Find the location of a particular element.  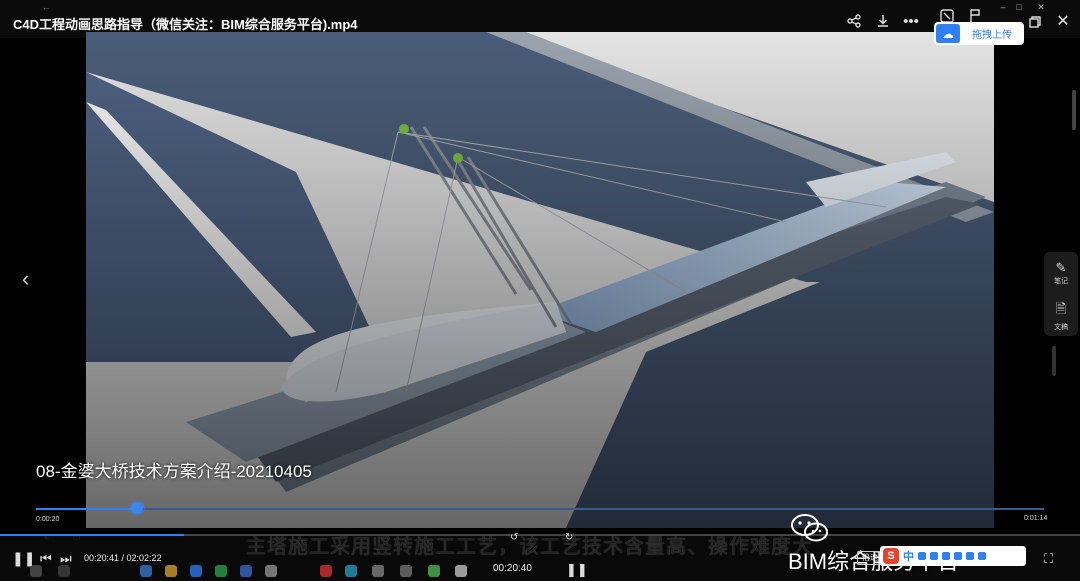

ime-toolbar: S 中 is located at coordinates (953, 556).